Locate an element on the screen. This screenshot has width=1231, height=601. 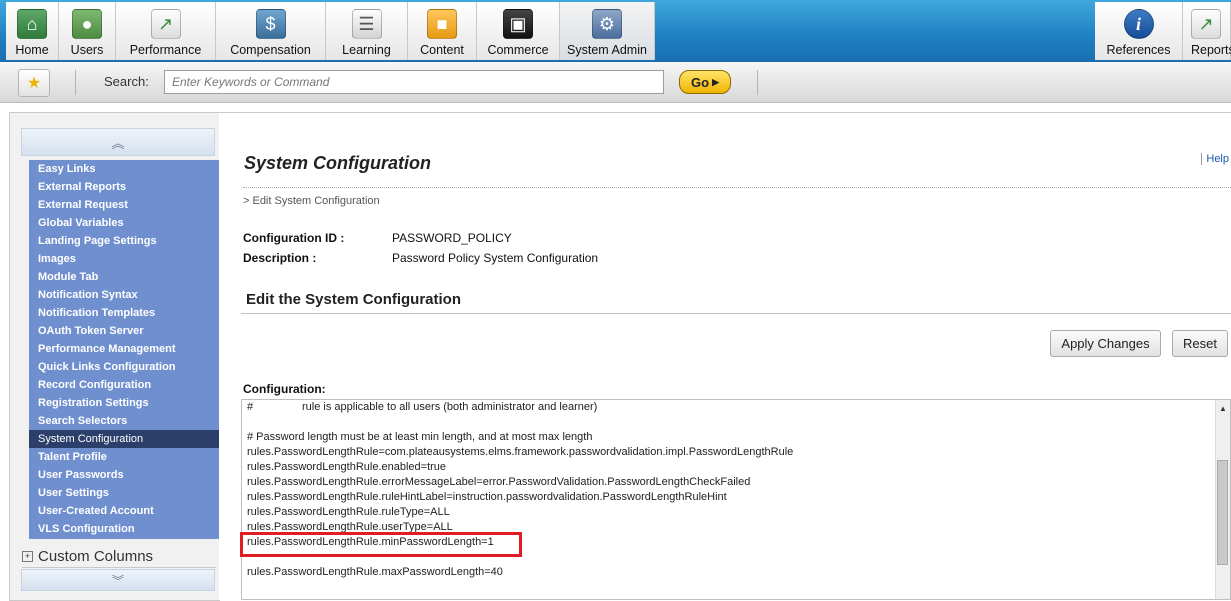
nav-tab-home: ⌂ Home is located at coordinates (32, 31).